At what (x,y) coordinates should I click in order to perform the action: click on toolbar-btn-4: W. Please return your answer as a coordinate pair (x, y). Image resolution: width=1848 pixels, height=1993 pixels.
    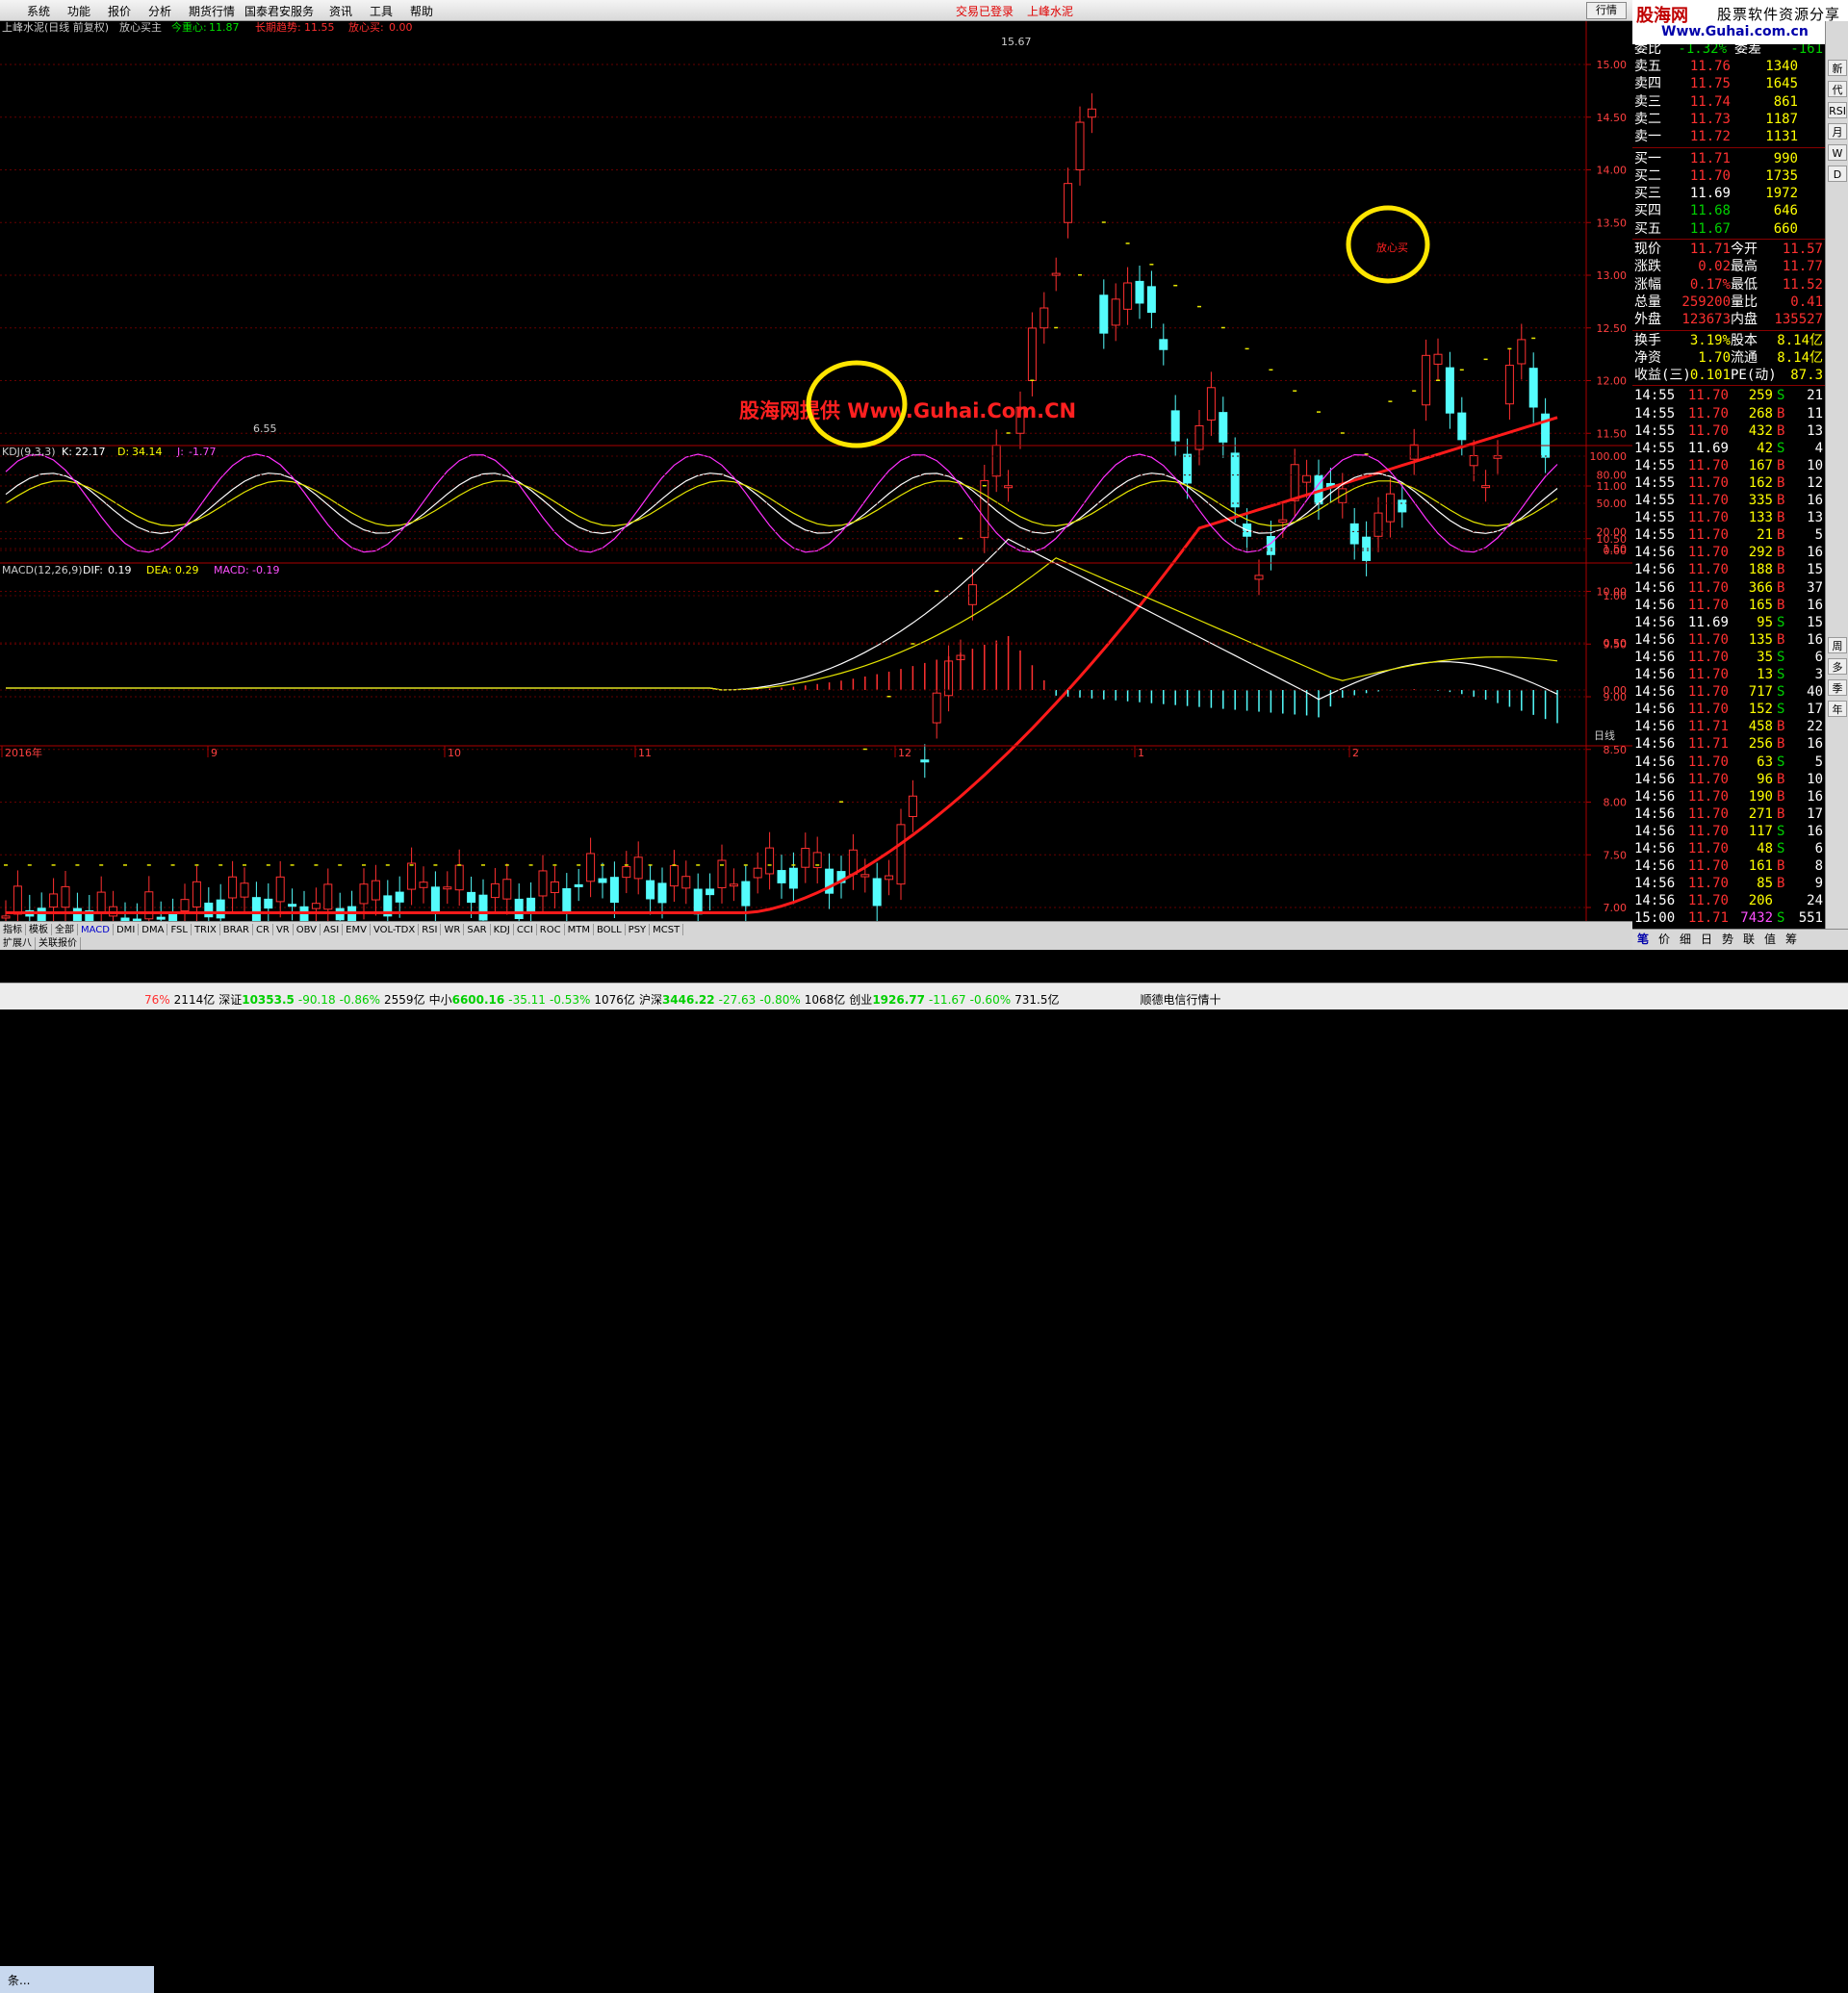
    Looking at the image, I should click on (1837, 152).